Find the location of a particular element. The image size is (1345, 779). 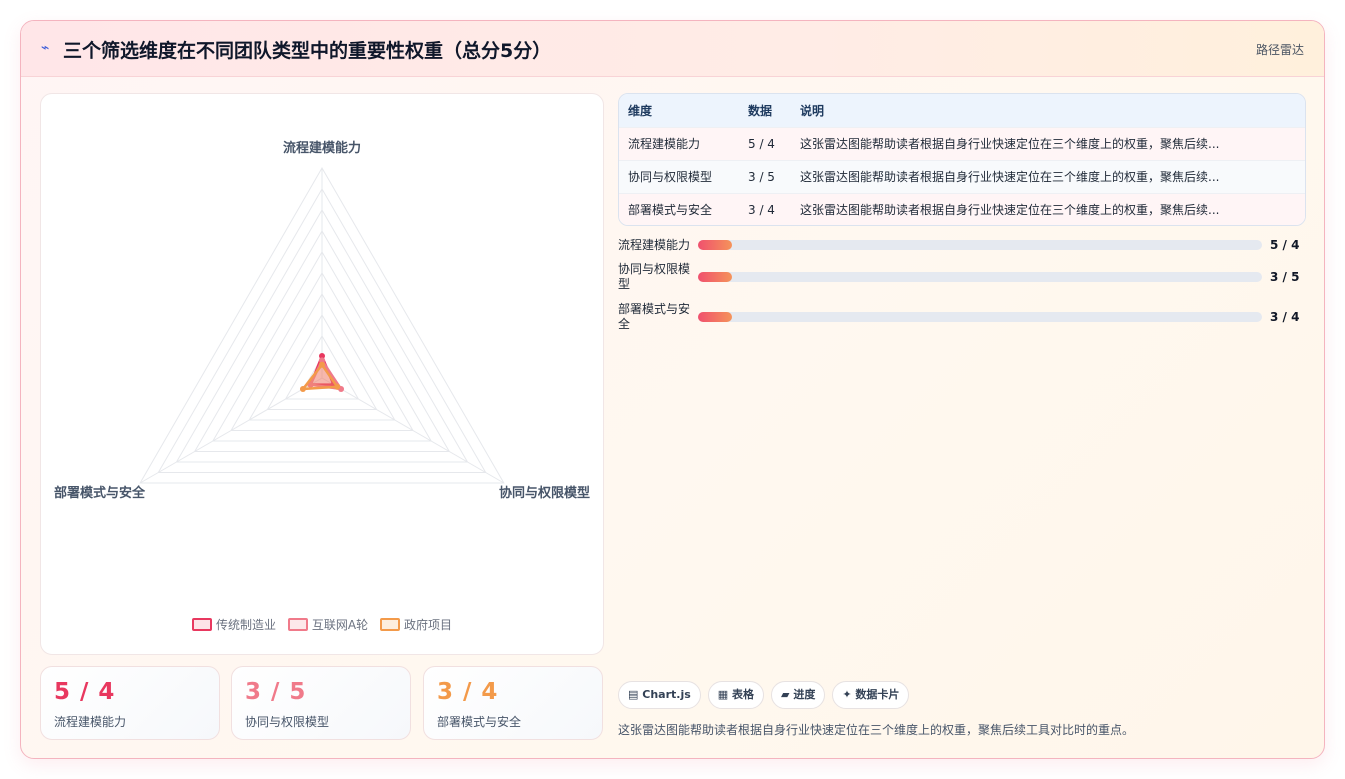

stat-value: 3 / 4 is located at coordinates (468, 692).